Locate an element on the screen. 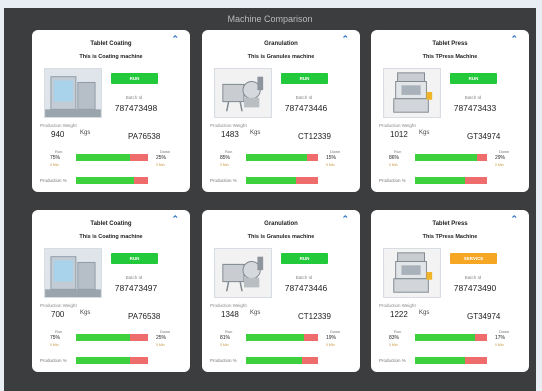 The height and width of the screenshot is (391, 542). product-code: GT34974 is located at coordinates (484, 136).